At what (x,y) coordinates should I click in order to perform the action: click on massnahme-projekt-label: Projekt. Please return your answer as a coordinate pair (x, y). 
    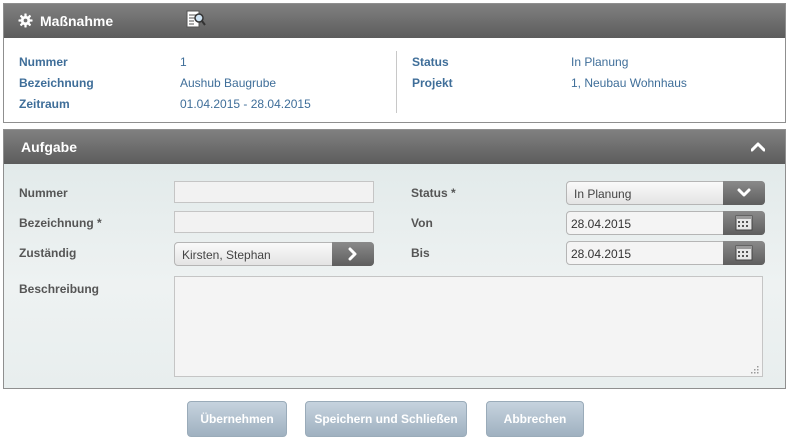
    Looking at the image, I should click on (432, 83).